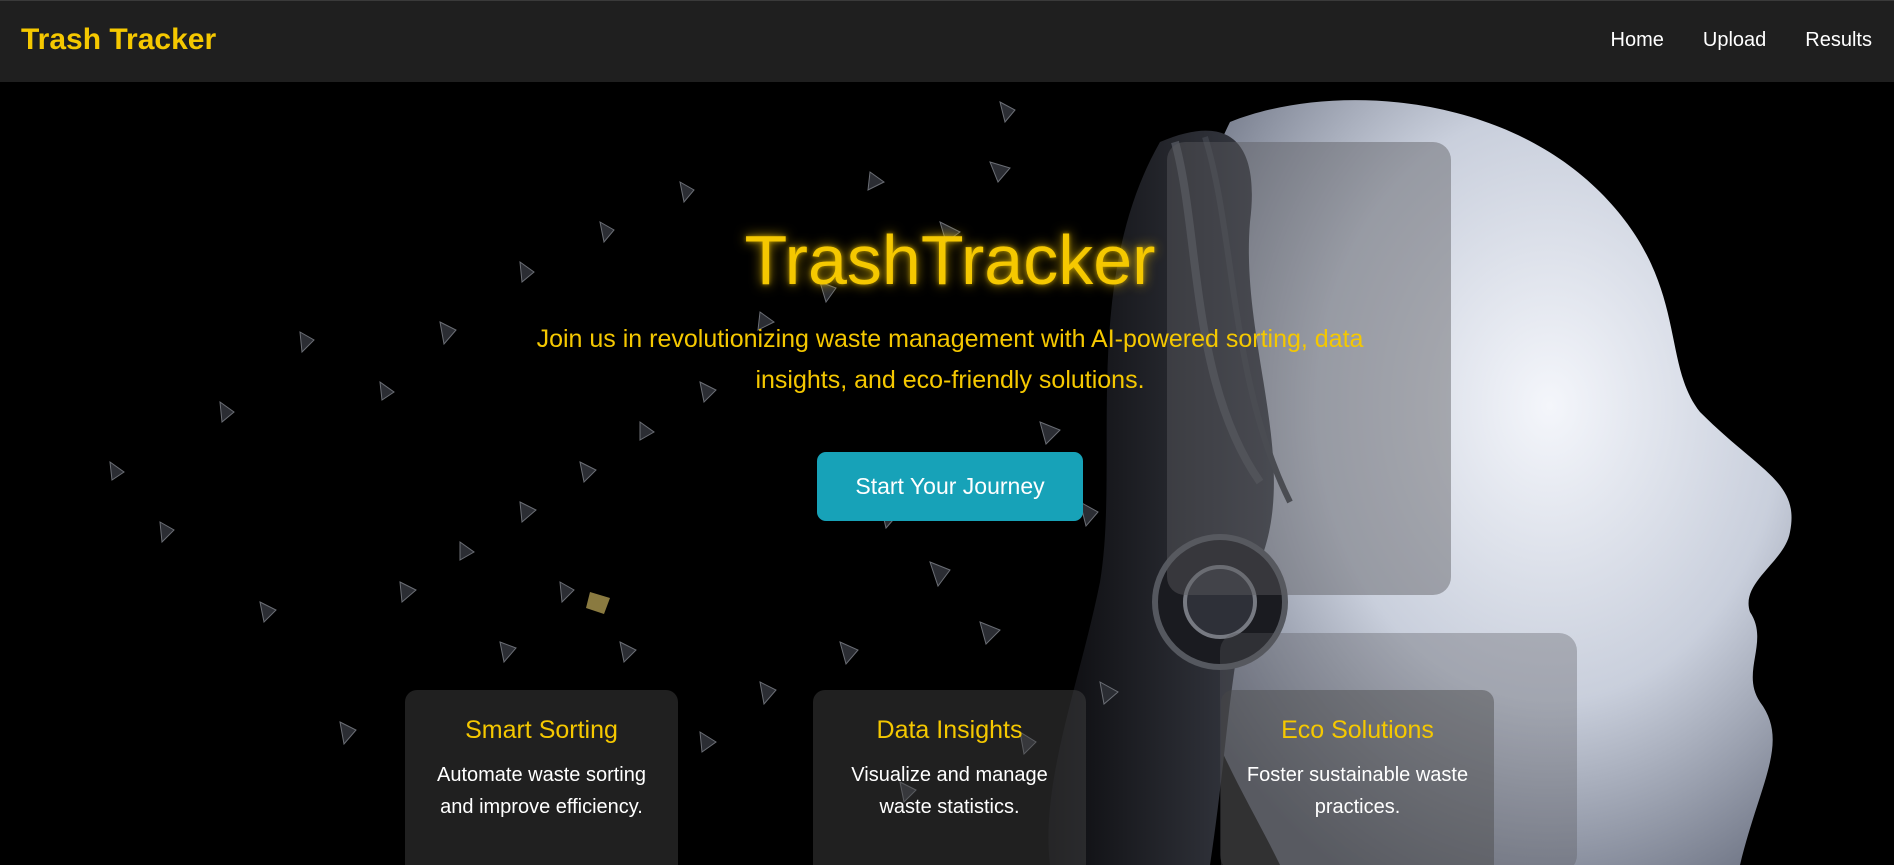 This screenshot has width=1894, height=865. I want to click on hero-title: TrashTracker, so click(950, 260).